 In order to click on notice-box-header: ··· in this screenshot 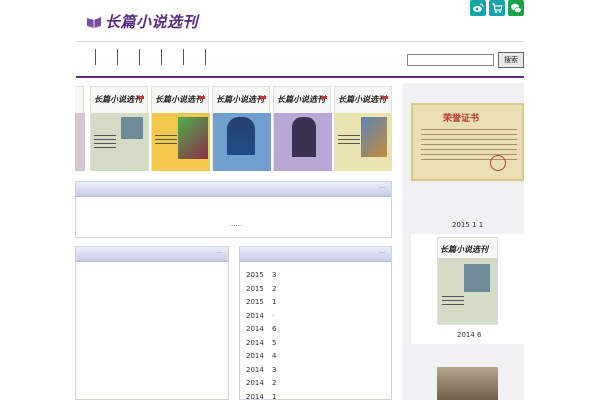, I will do `click(233, 189)`.